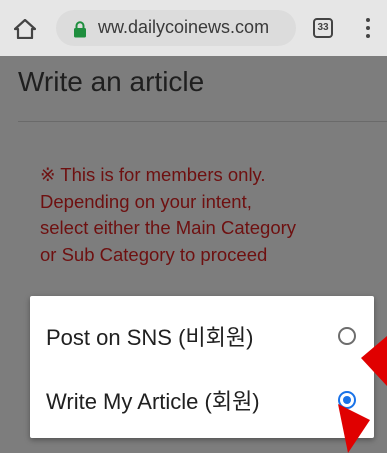  Describe the element at coordinates (368, 29) in the screenshot. I see `more-vert-icon` at that location.